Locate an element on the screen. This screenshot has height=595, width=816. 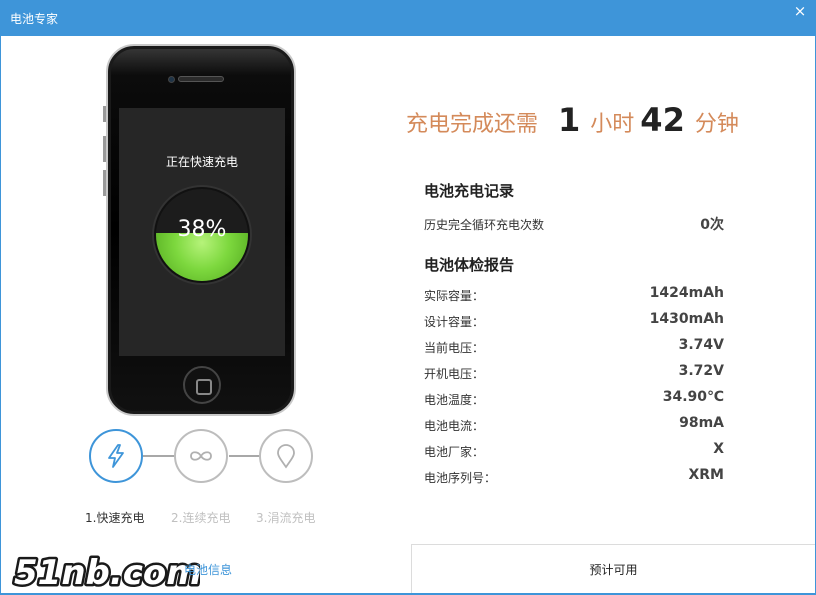
battery-level-orb: 38% is located at coordinates (202, 235).